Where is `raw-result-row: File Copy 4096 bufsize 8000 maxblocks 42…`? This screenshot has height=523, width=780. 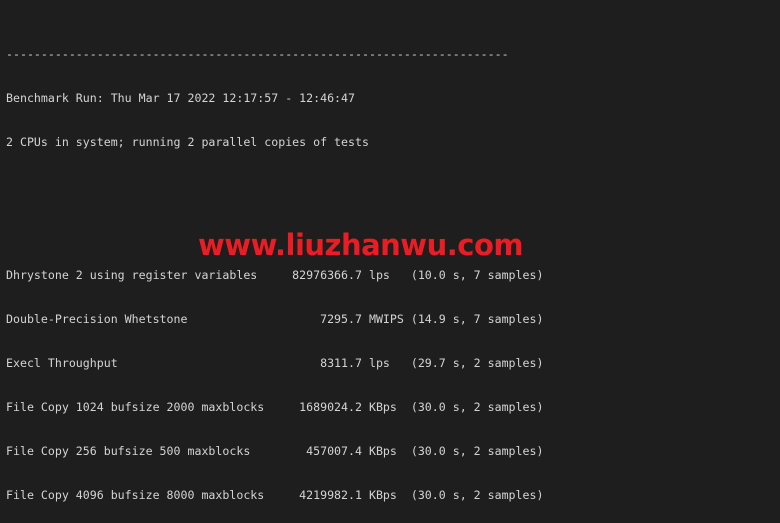 raw-result-row: File Copy 4096 bufsize 8000 maxblocks 42… is located at coordinates (275, 495).